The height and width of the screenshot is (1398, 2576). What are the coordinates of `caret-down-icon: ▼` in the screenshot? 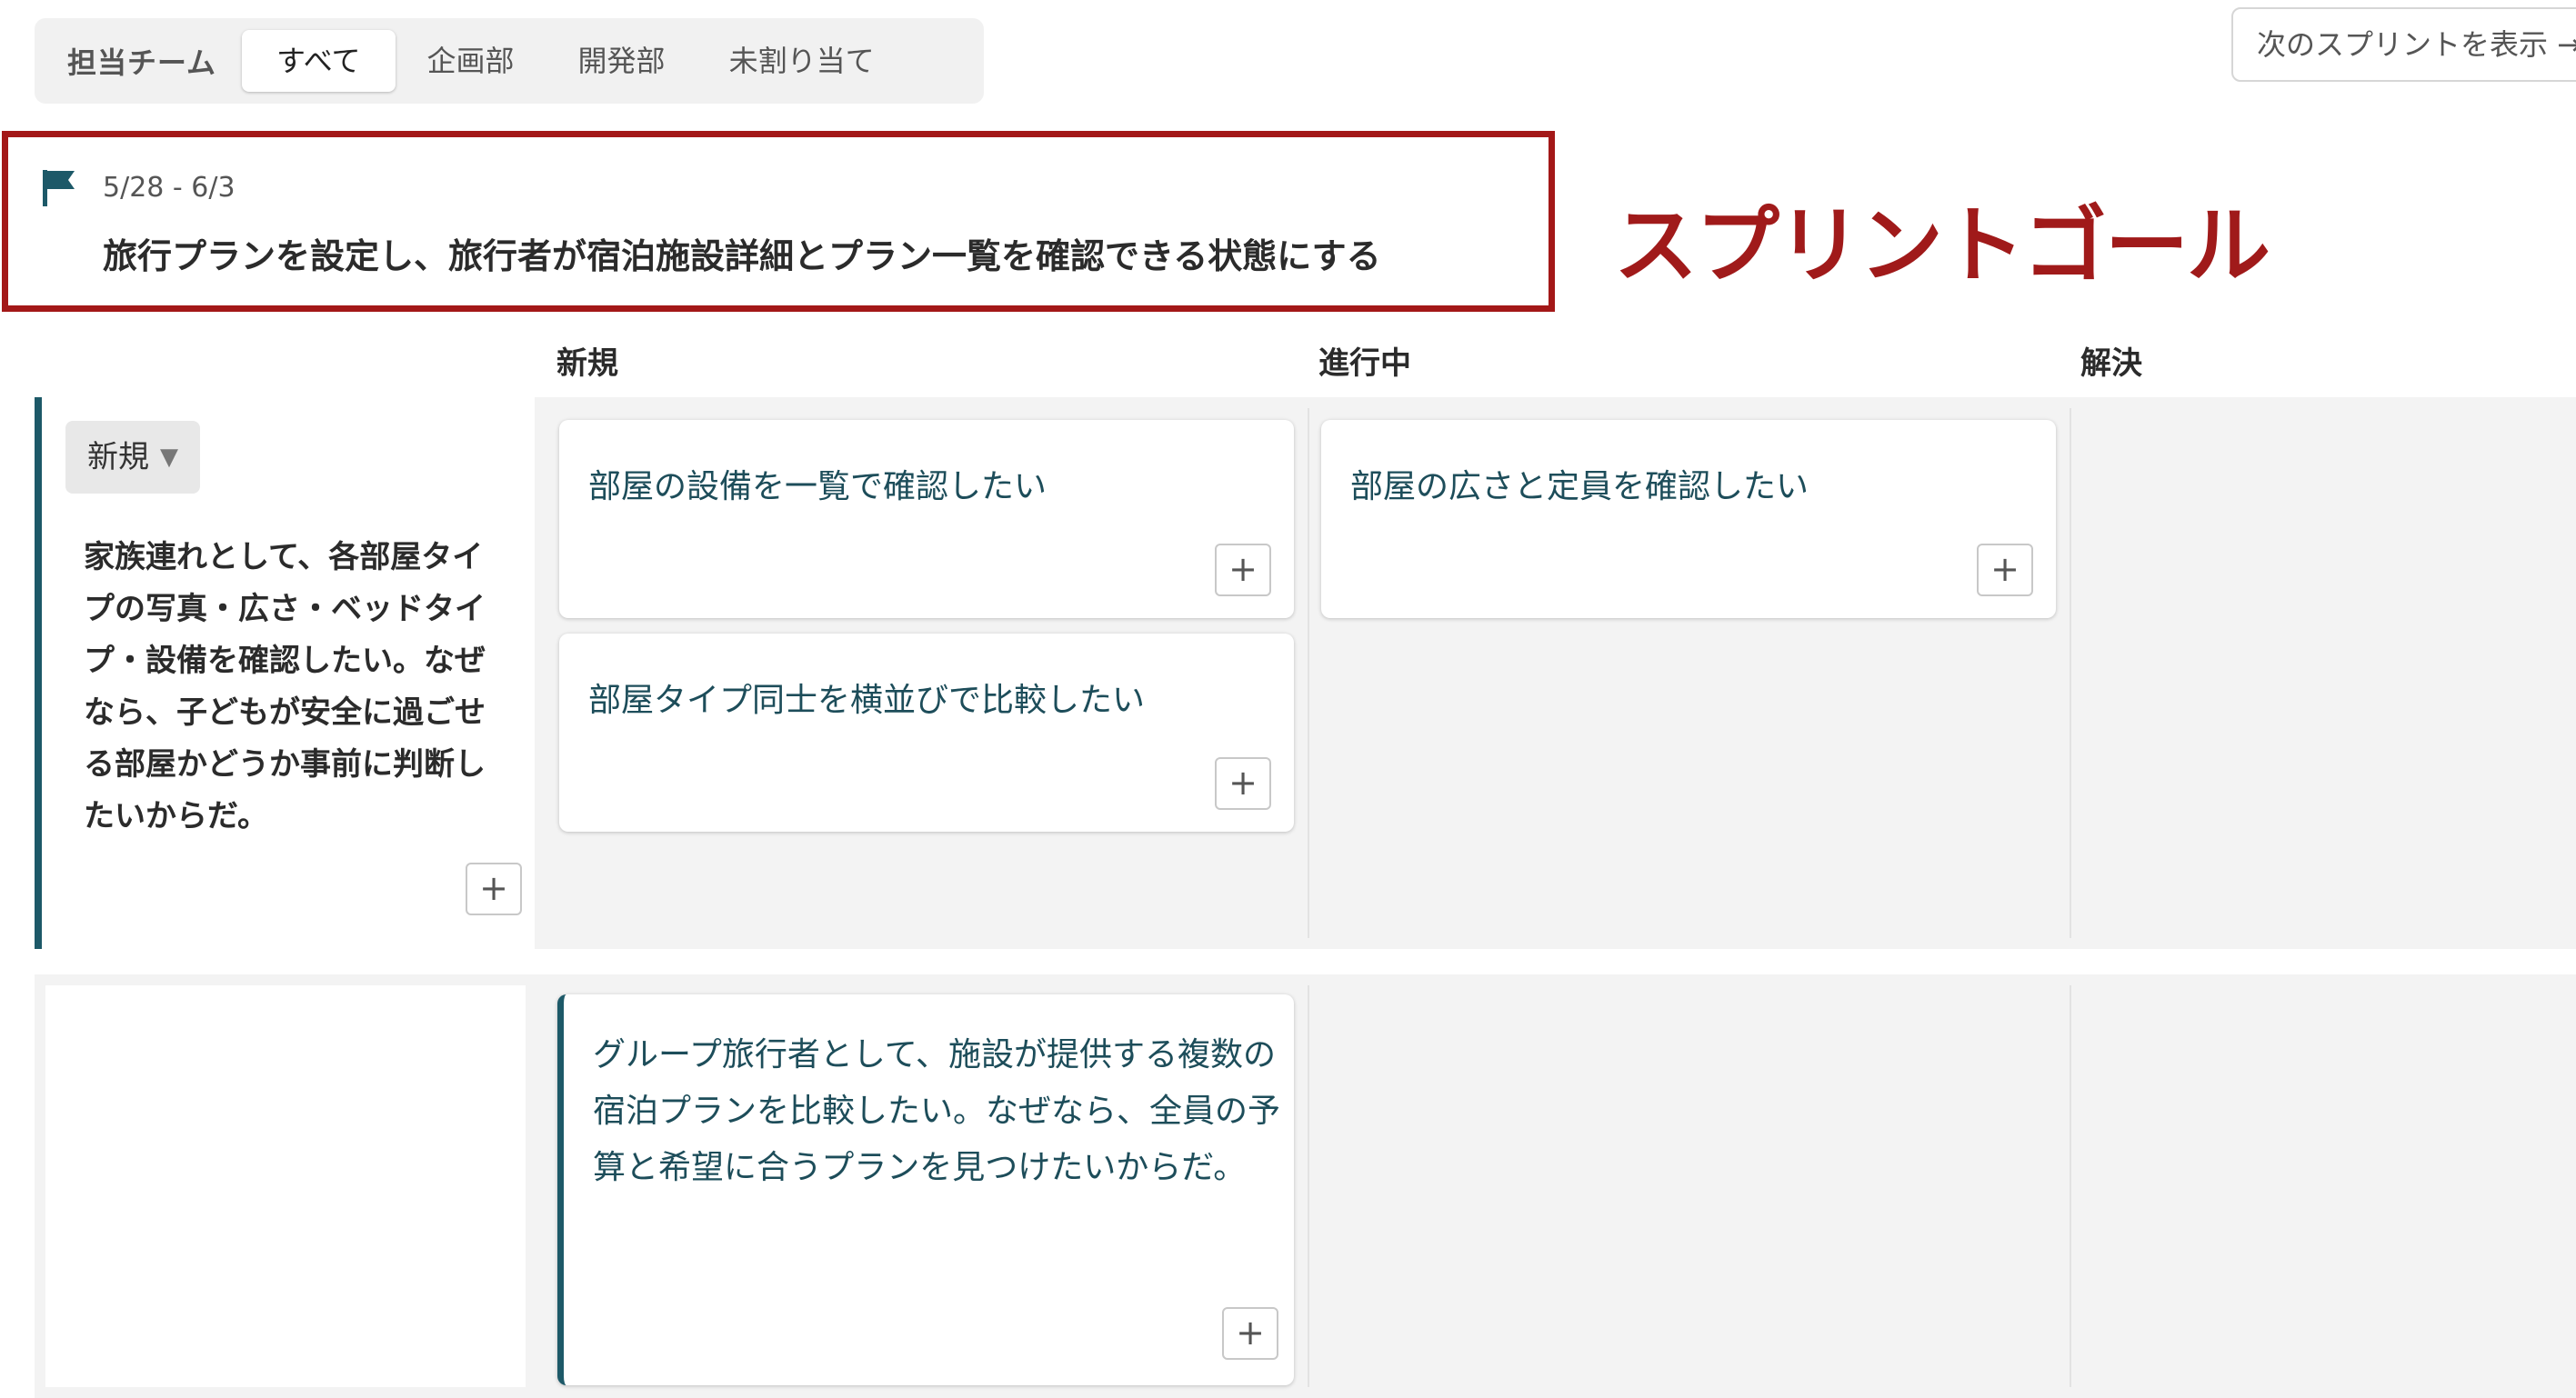 It's located at (169, 457).